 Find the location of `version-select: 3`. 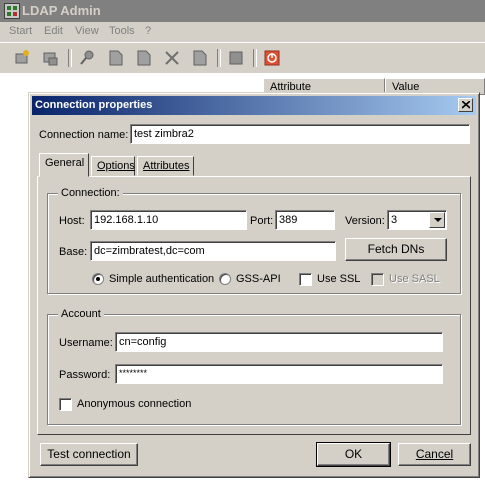

version-select: 3 is located at coordinates (417, 220).